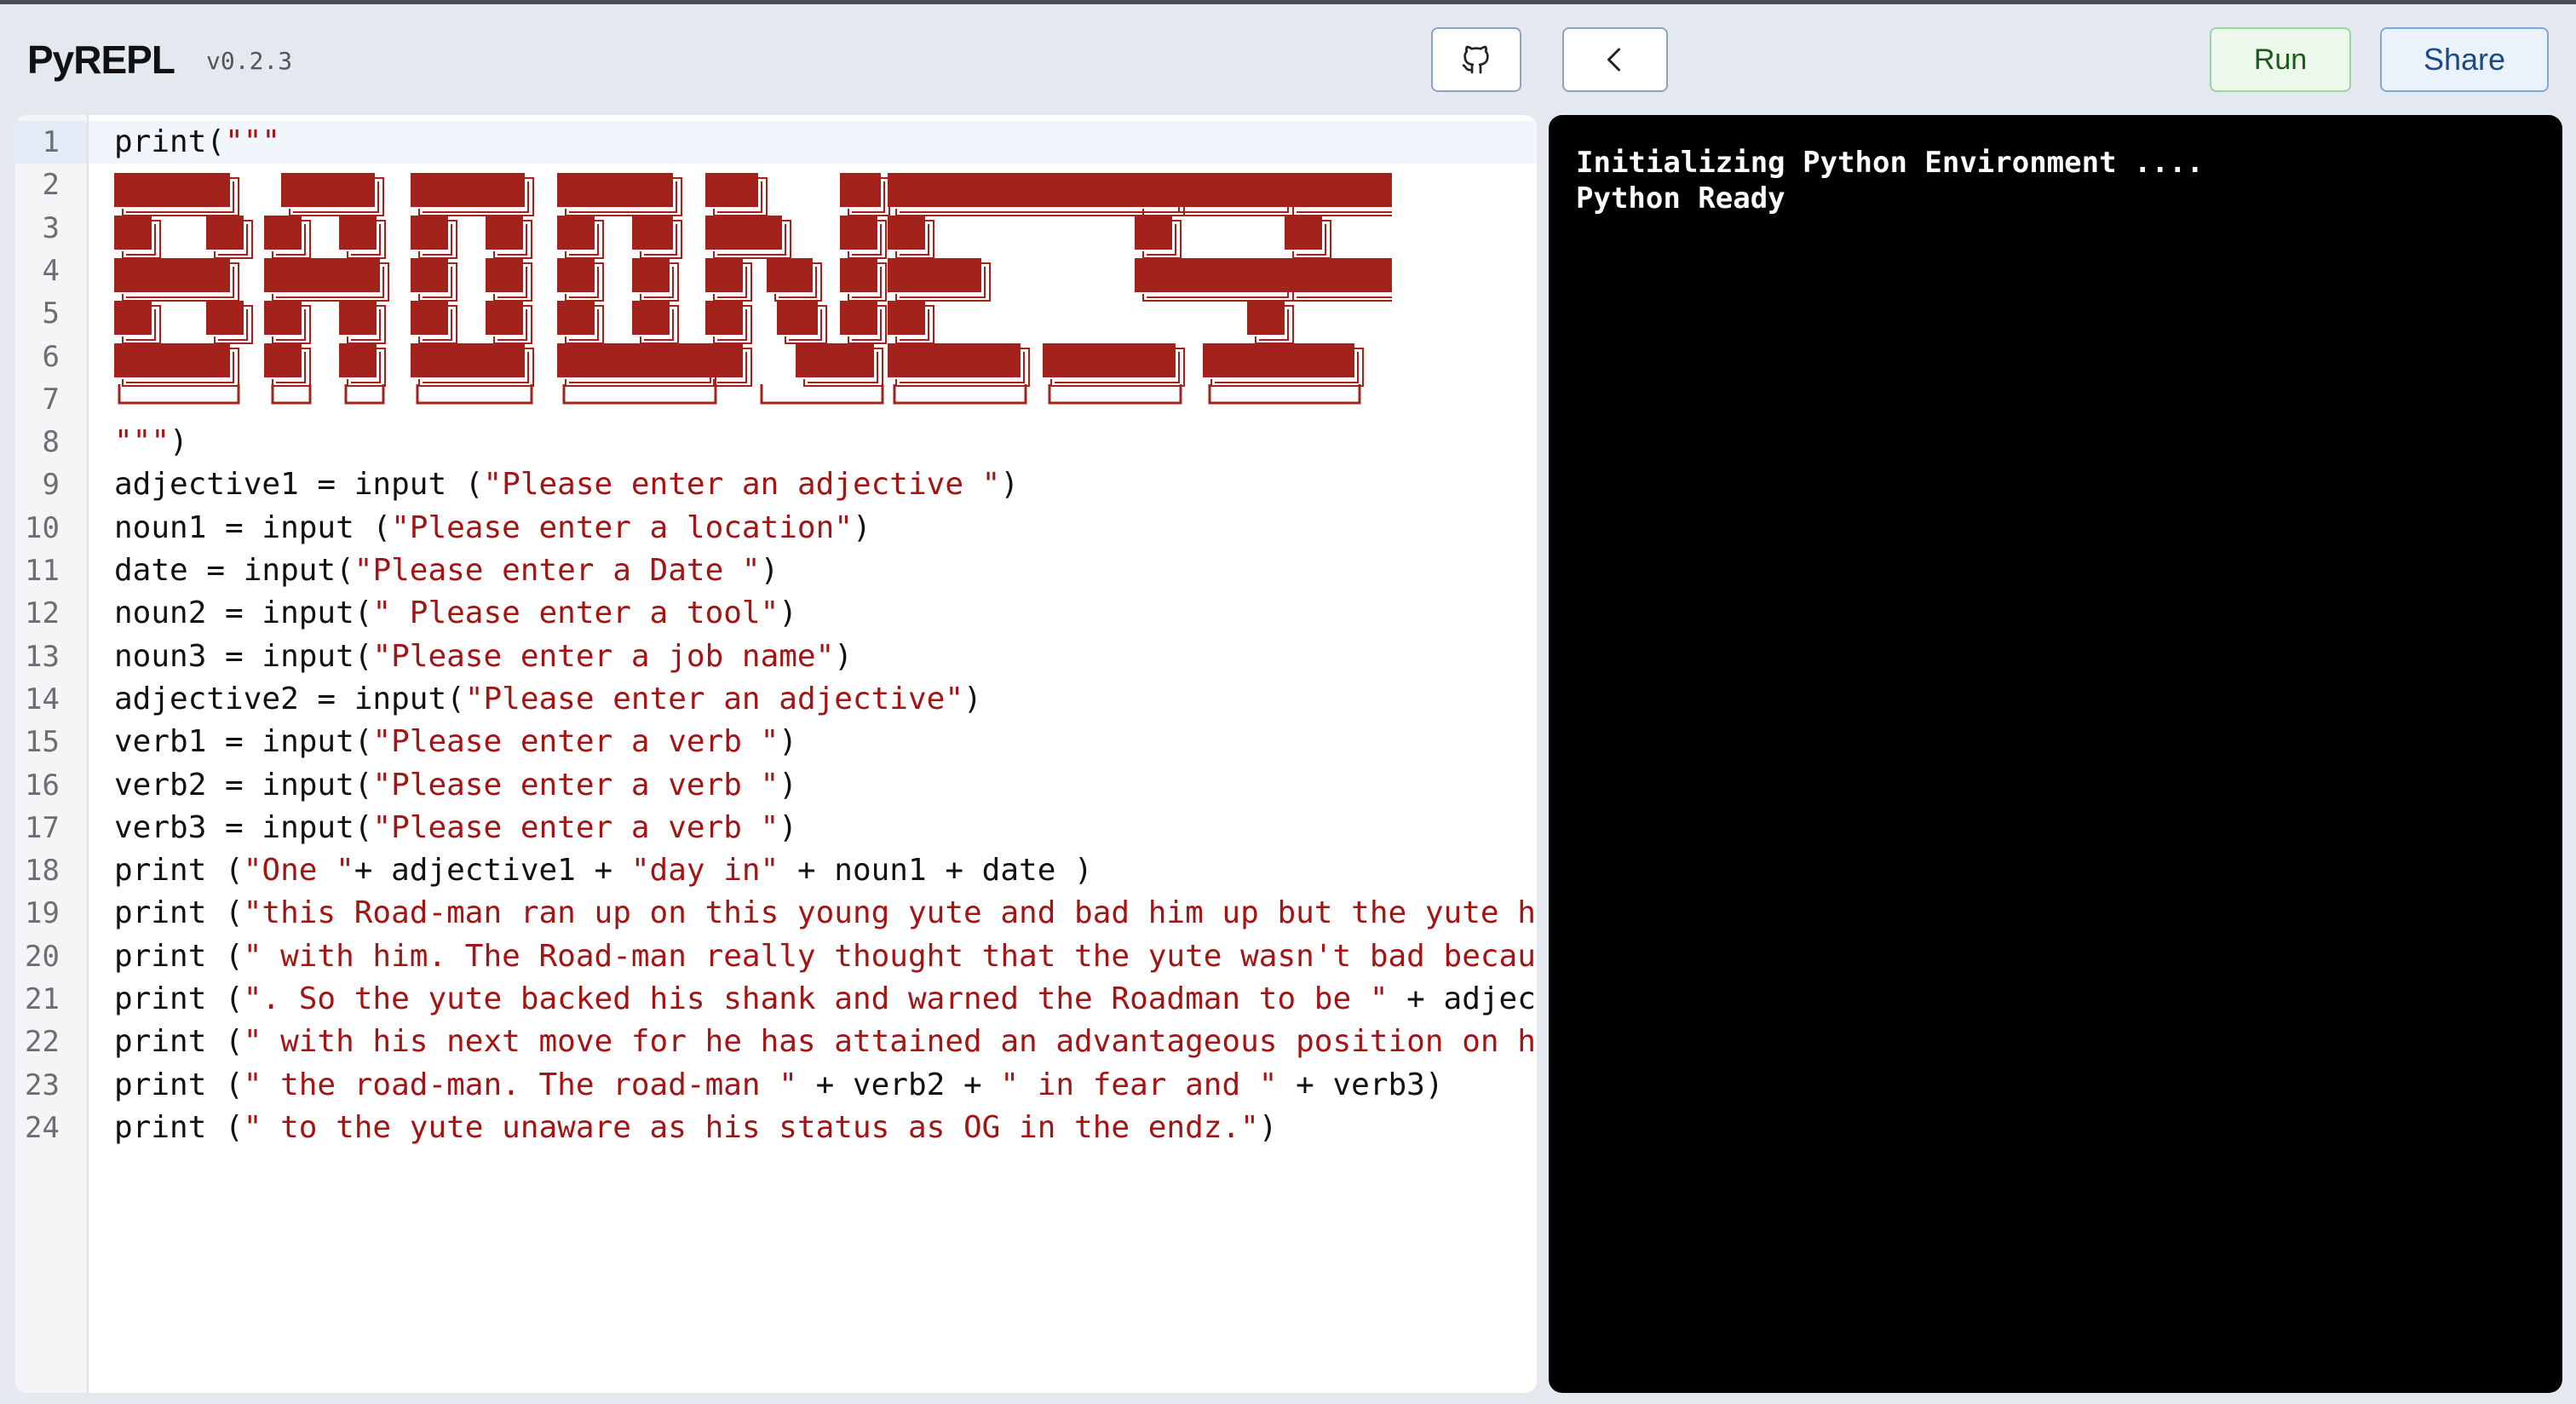 The height and width of the screenshot is (1404, 2576). I want to click on code-token: + verb3), so click(1360, 1084).